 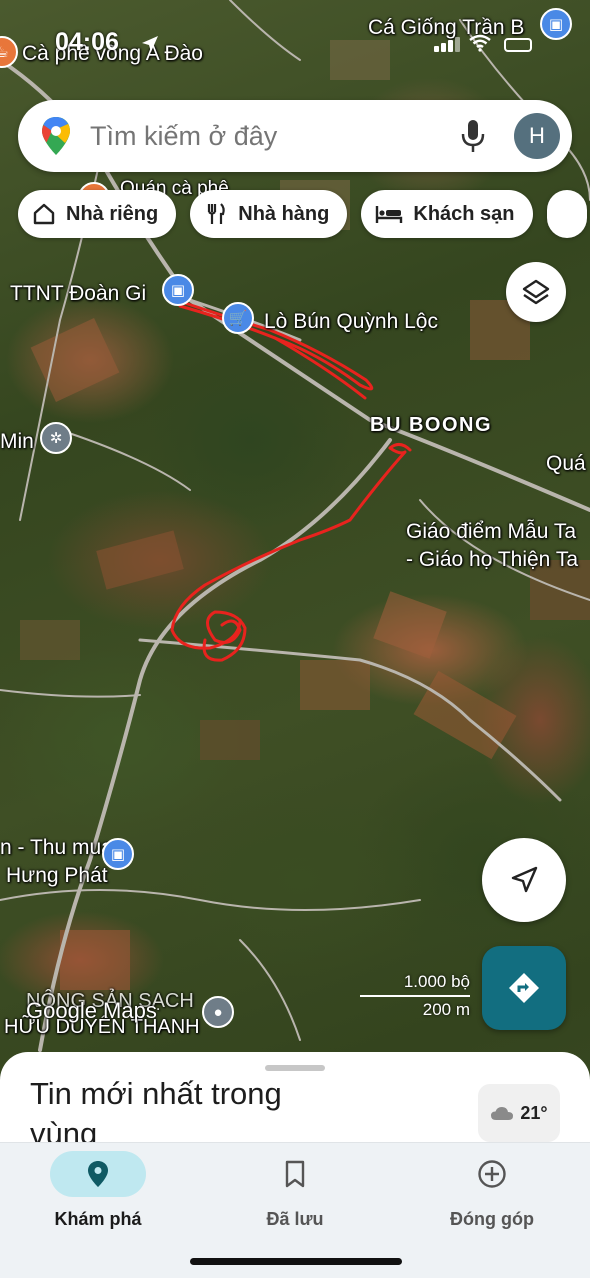 What do you see at coordinates (57, 876) in the screenshot?
I see `place-label-thu-mua-2: Hưng Phát` at bounding box center [57, 876].